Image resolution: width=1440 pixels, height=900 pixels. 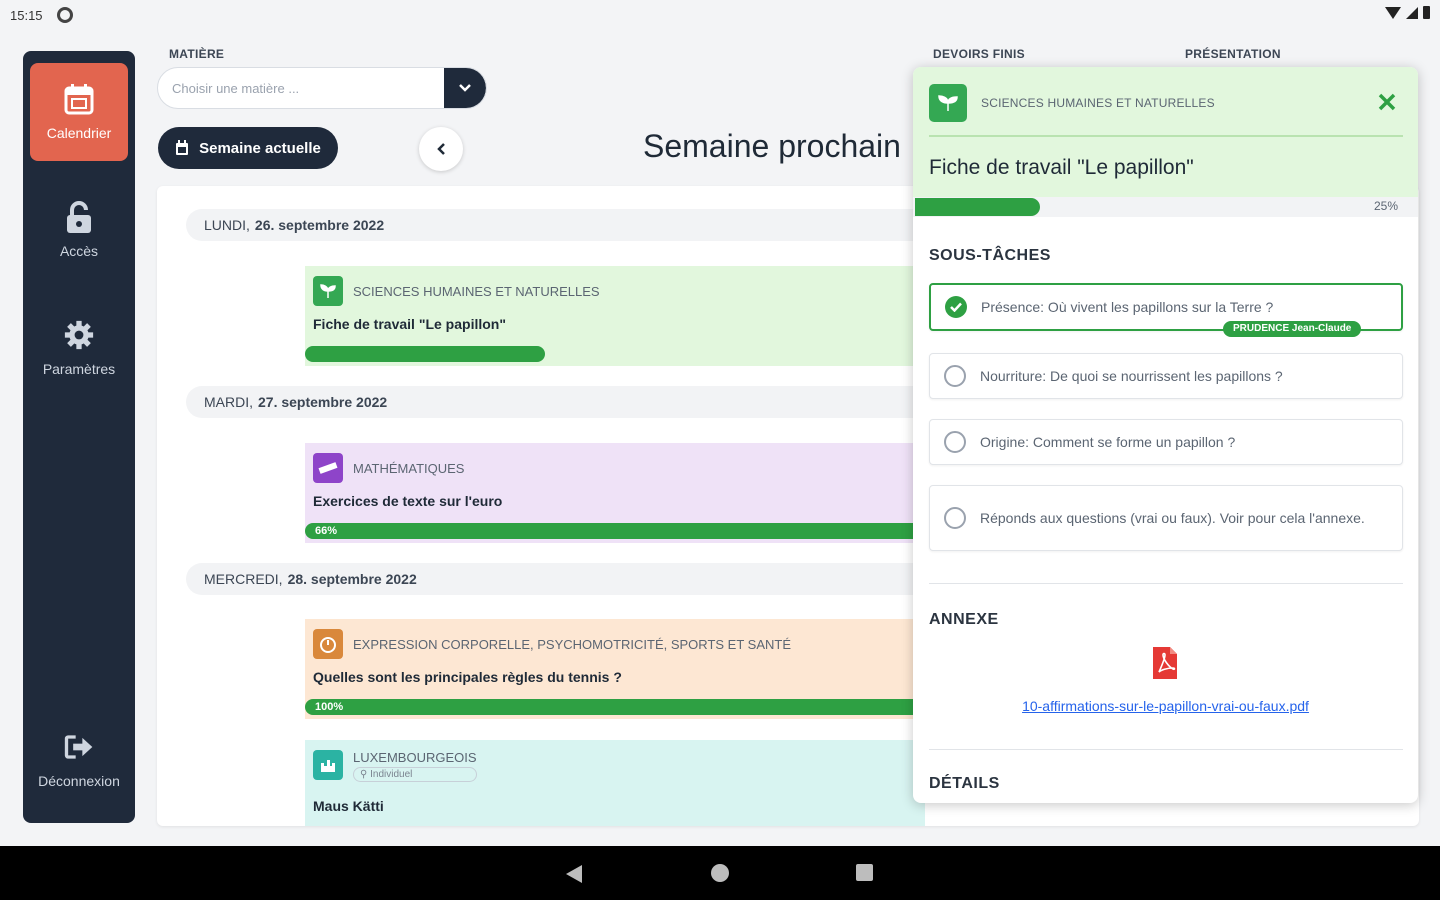 I want to click on previous-week-button, so click(x=441, y=149).